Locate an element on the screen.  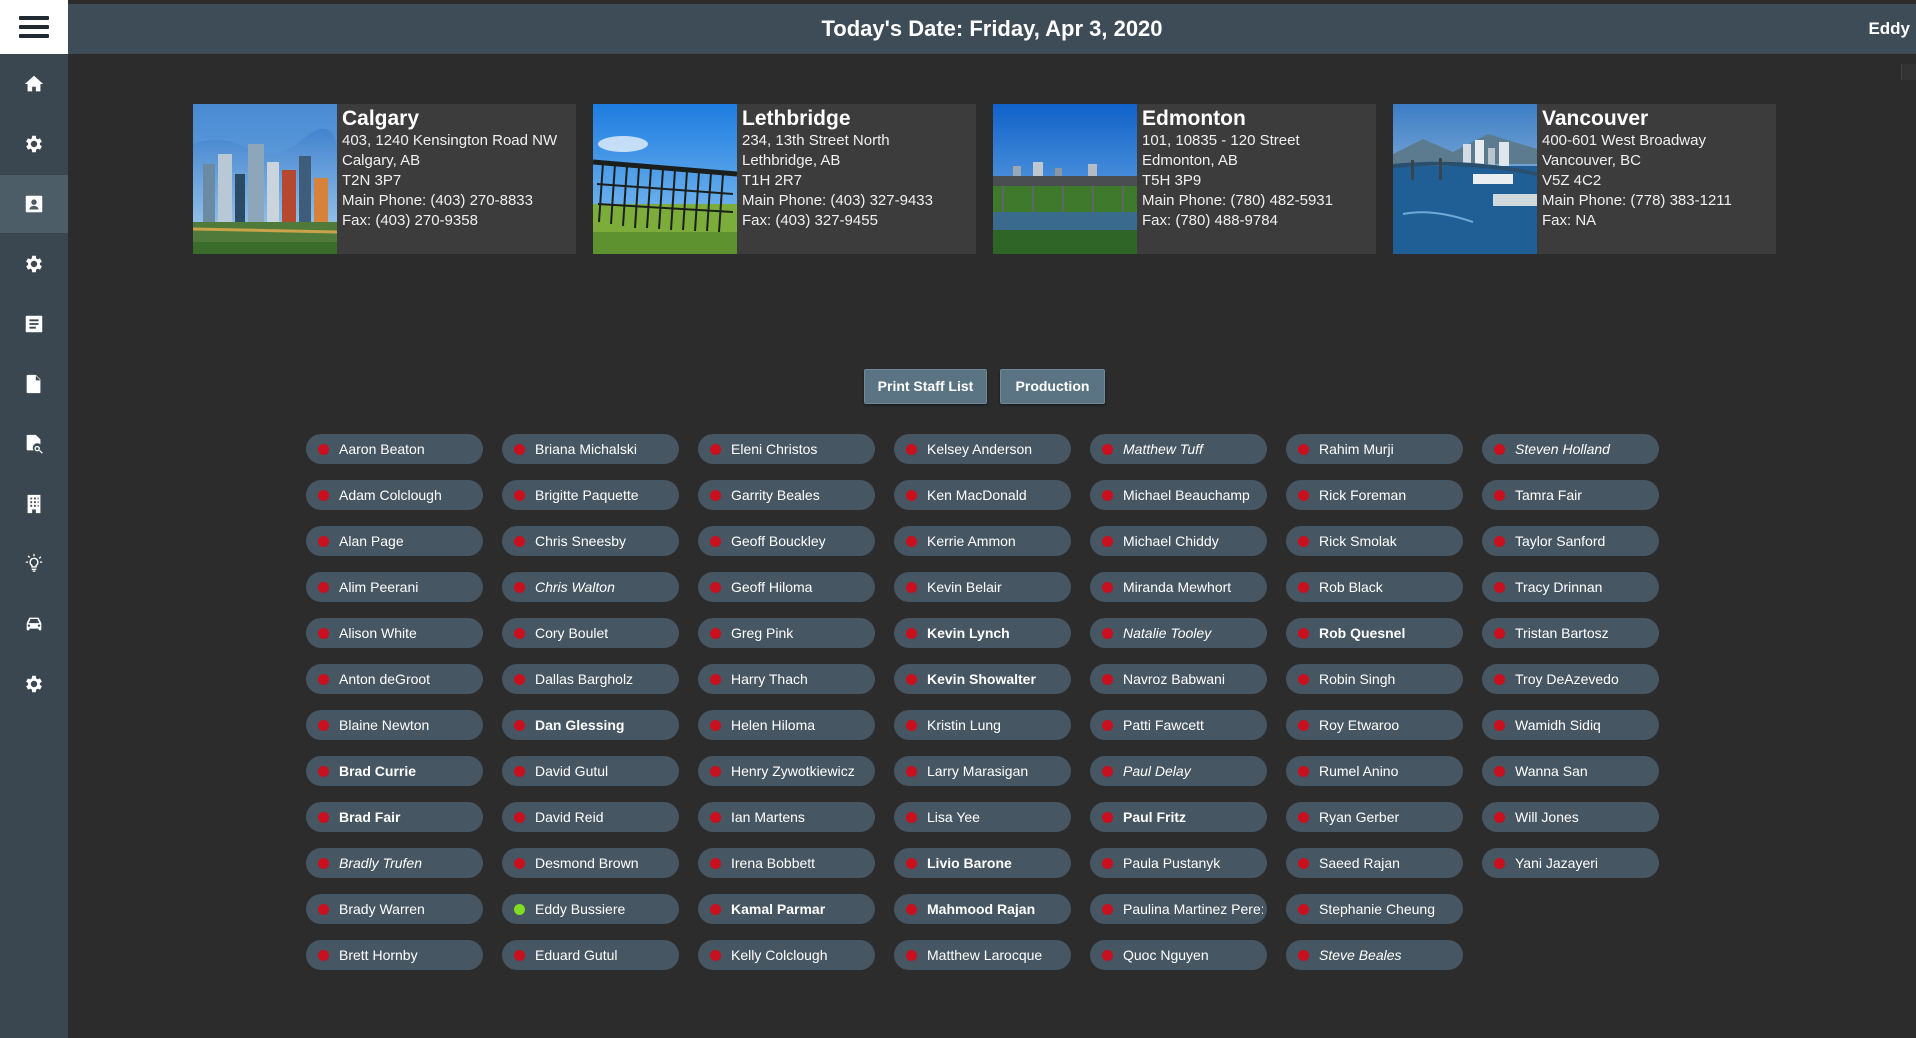
staff-button: Tristan Bartosz is located at coordinates (1570, 633).